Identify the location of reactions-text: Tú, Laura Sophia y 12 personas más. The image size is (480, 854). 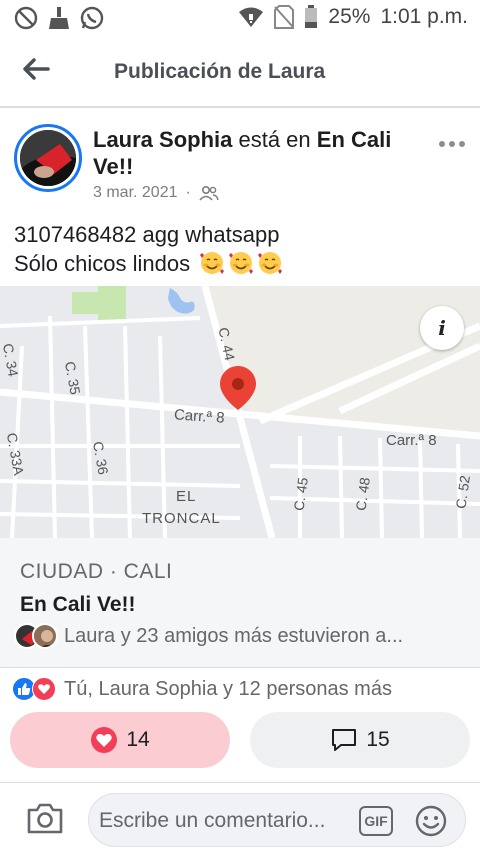
(228, 688).